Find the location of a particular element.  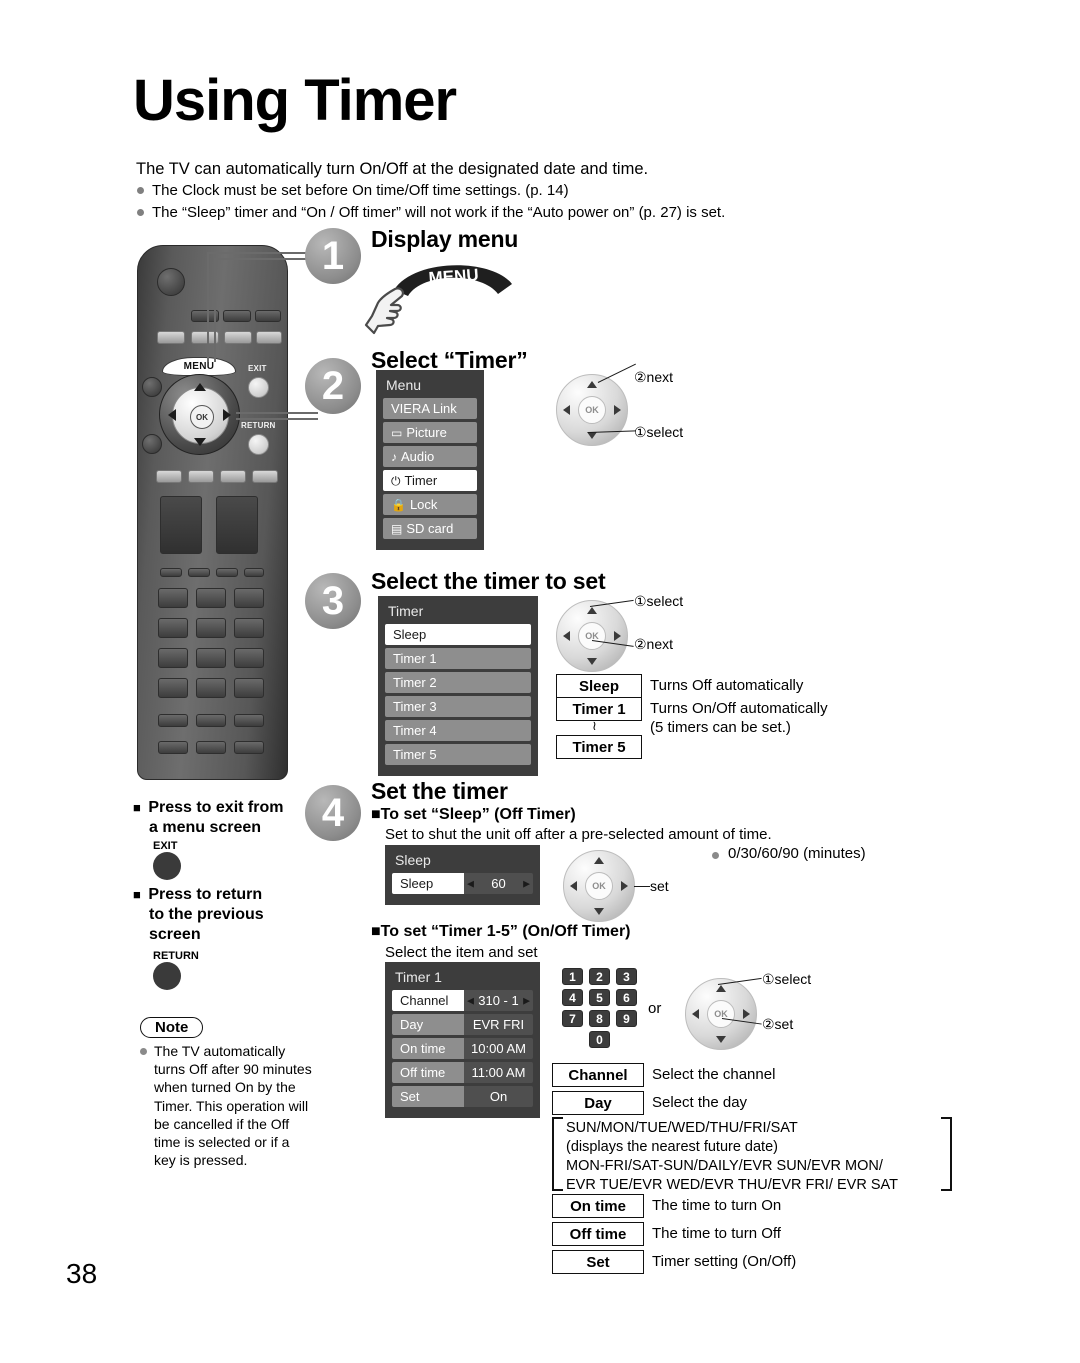

numeric-key-9: 9 is located at coordinates (626, 1018).